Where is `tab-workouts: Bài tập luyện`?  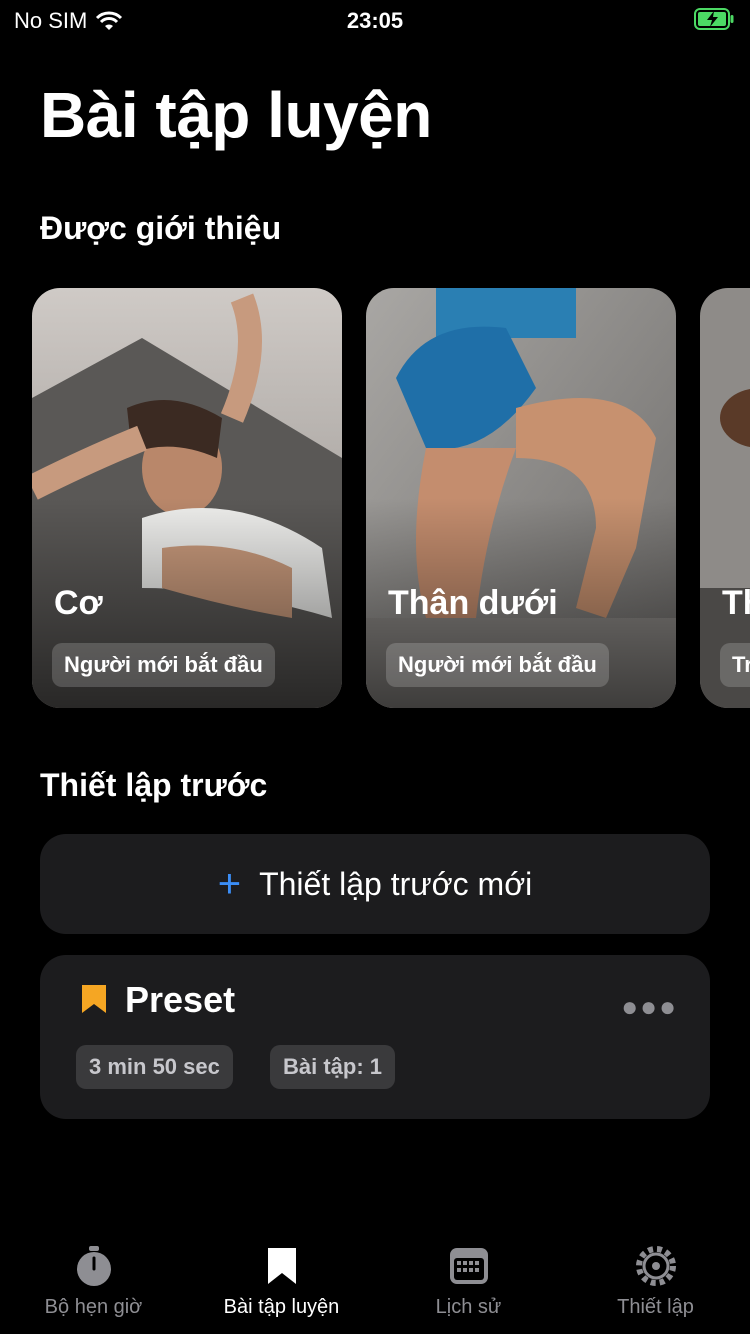
tab-workouts: Bài tập luyện is located at coordinates (281, 1277).